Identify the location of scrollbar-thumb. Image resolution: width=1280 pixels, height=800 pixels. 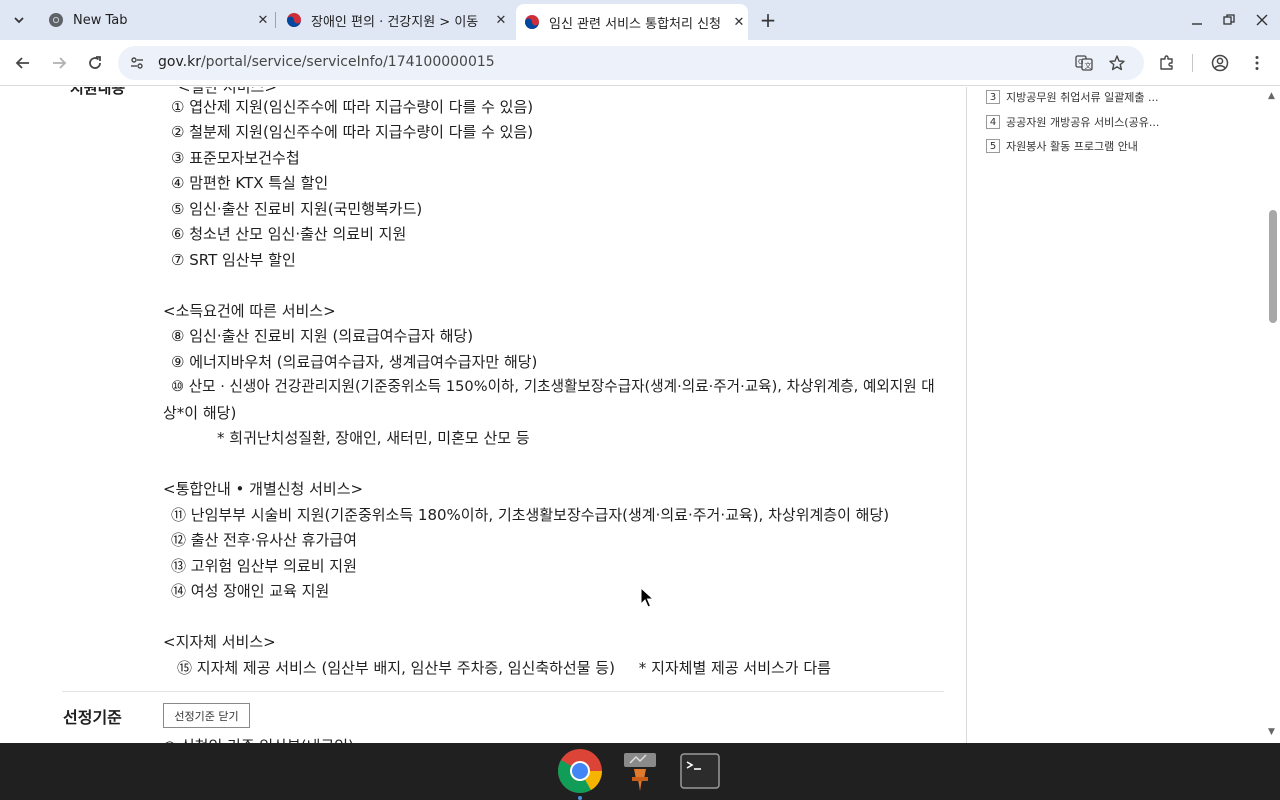
(1273, 266).